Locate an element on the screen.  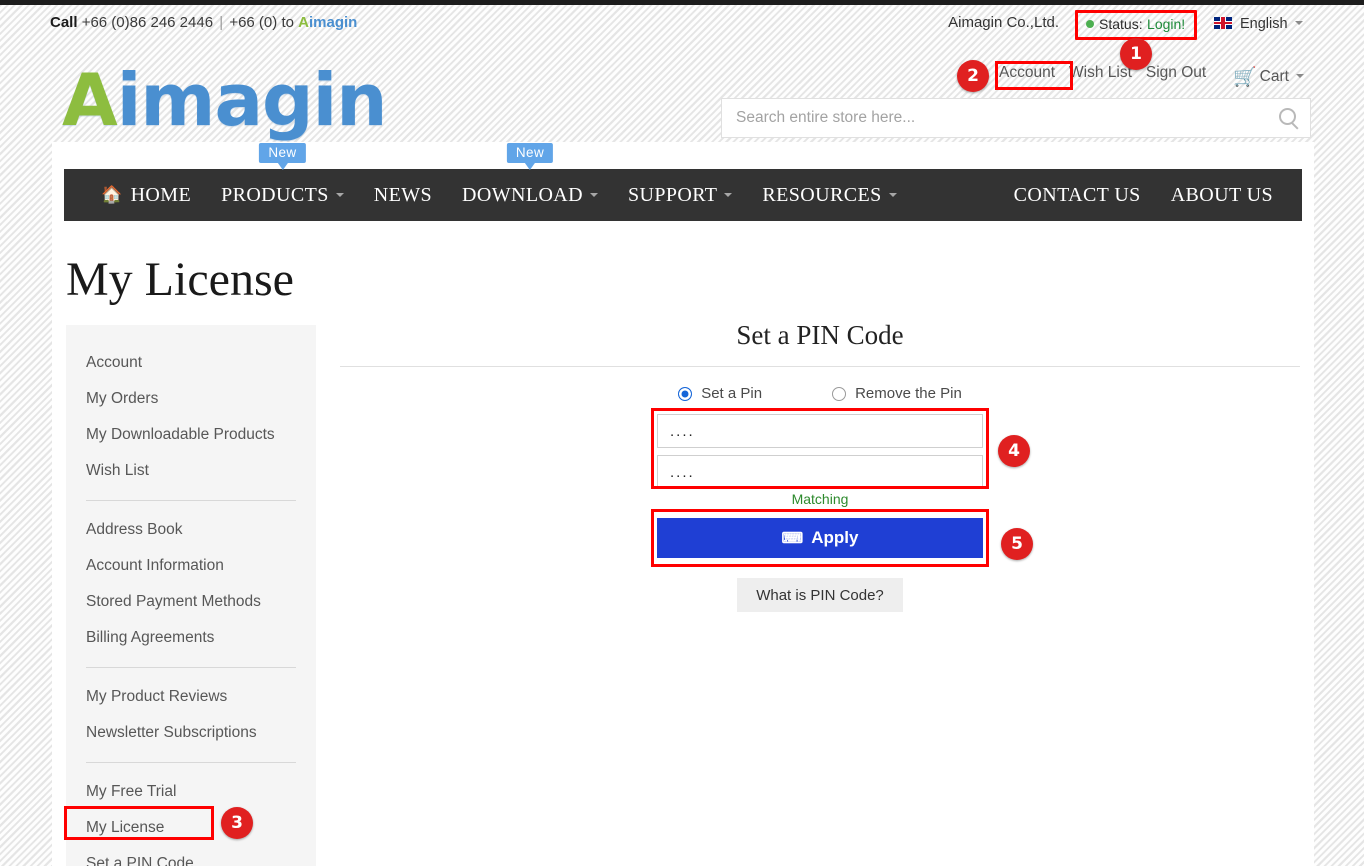
sidebar-item-stored-payment-methods: Stored Payment Methods is located at coordinates (191, 602).